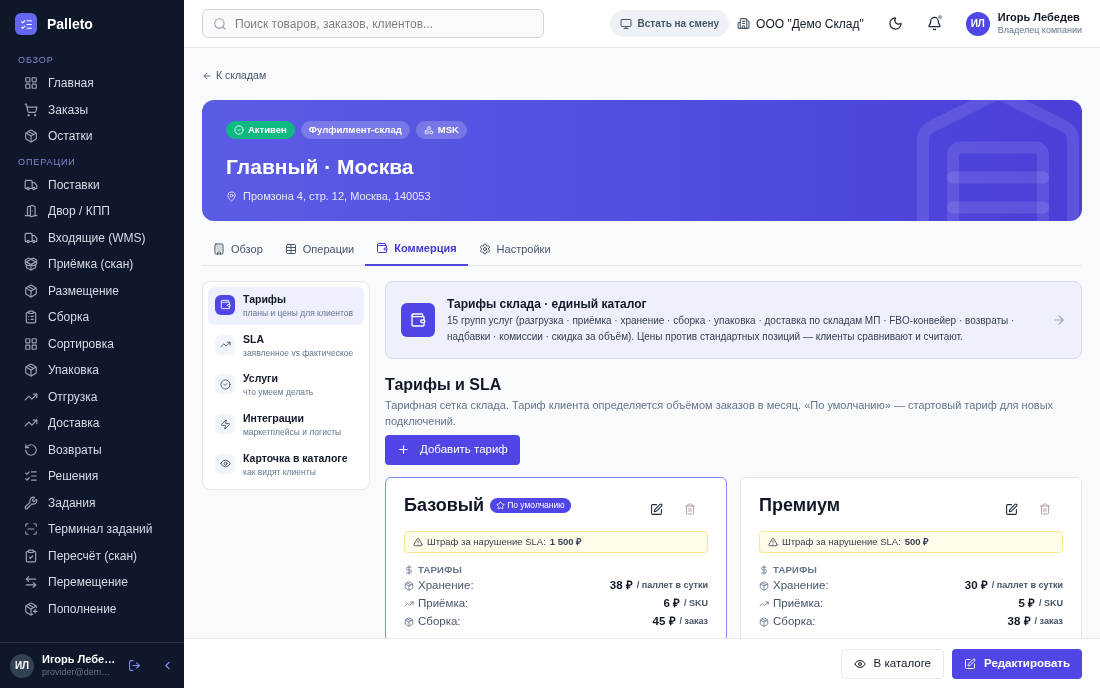  Describe the element at coordinates (92, 83) in the screenshot. I see `sidebar-item: Главная` at that location.